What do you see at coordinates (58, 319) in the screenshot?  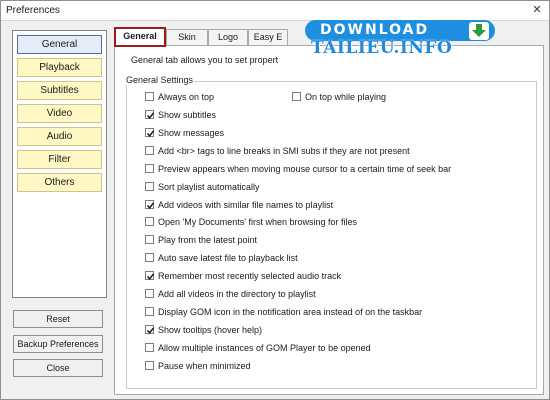 I see `reset-button: Reset` at bounding box center [58, 319].